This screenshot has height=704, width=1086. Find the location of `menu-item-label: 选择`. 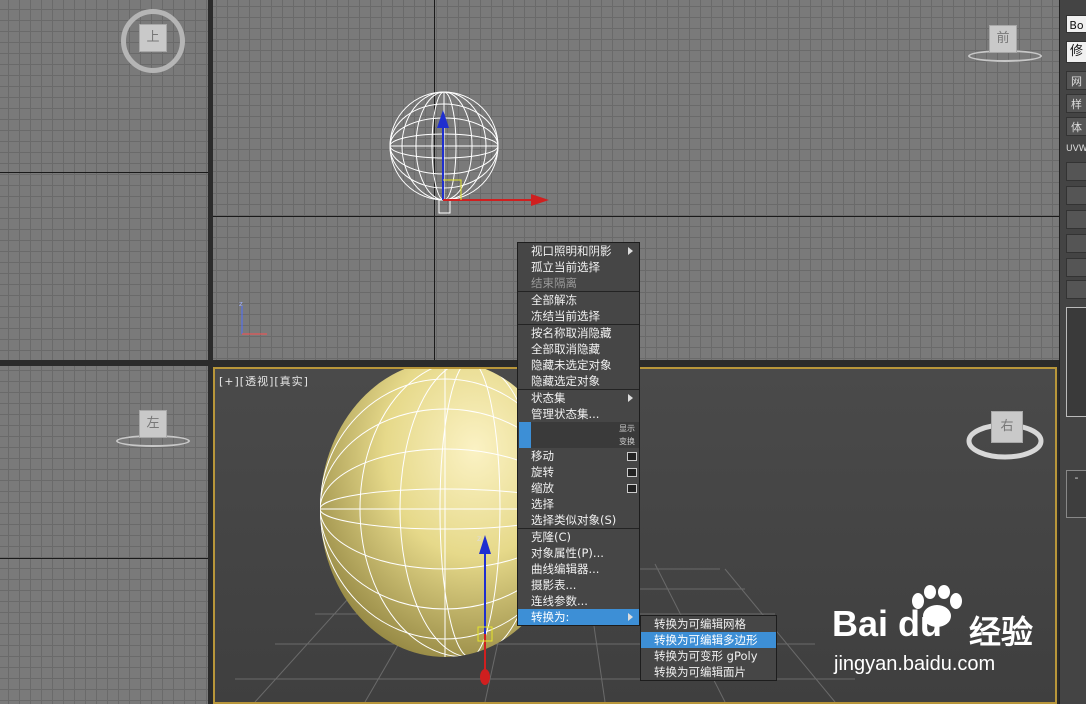

menu-item-label: 选择 is located at coordinates (542, 504).